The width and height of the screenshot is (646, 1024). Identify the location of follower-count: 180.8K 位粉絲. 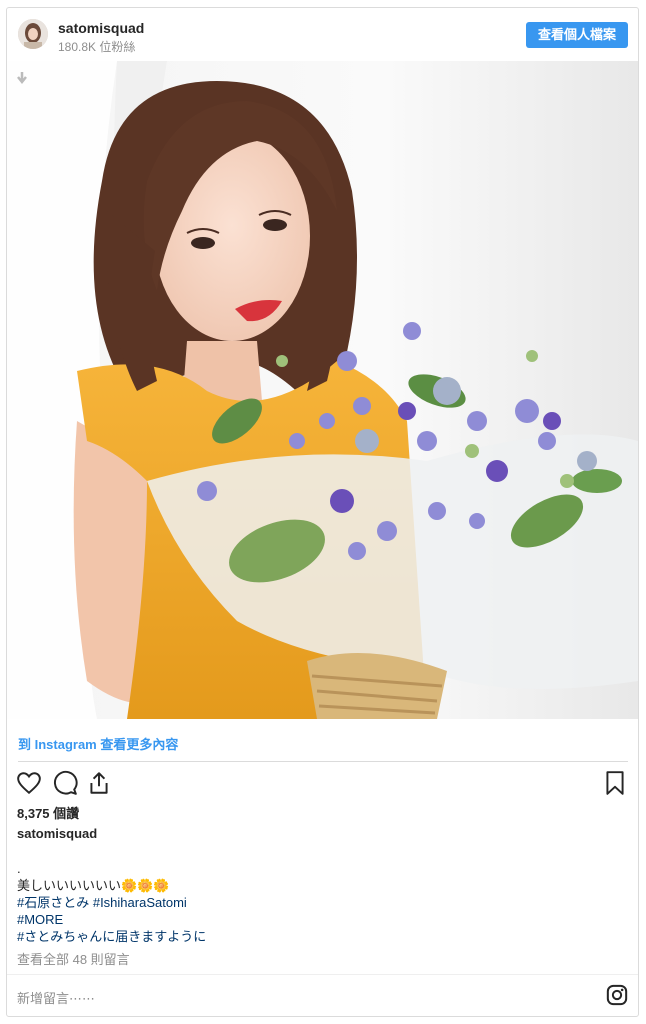
(97, 47).